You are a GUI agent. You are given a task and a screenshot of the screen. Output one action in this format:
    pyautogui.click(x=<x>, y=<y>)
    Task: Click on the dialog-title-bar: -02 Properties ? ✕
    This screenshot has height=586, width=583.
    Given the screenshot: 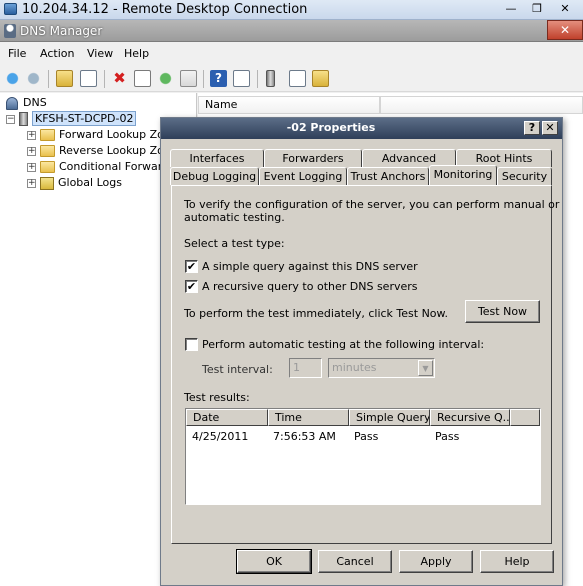 What is the action you would take?
    pyautogui.click(x=361, y=128)
    